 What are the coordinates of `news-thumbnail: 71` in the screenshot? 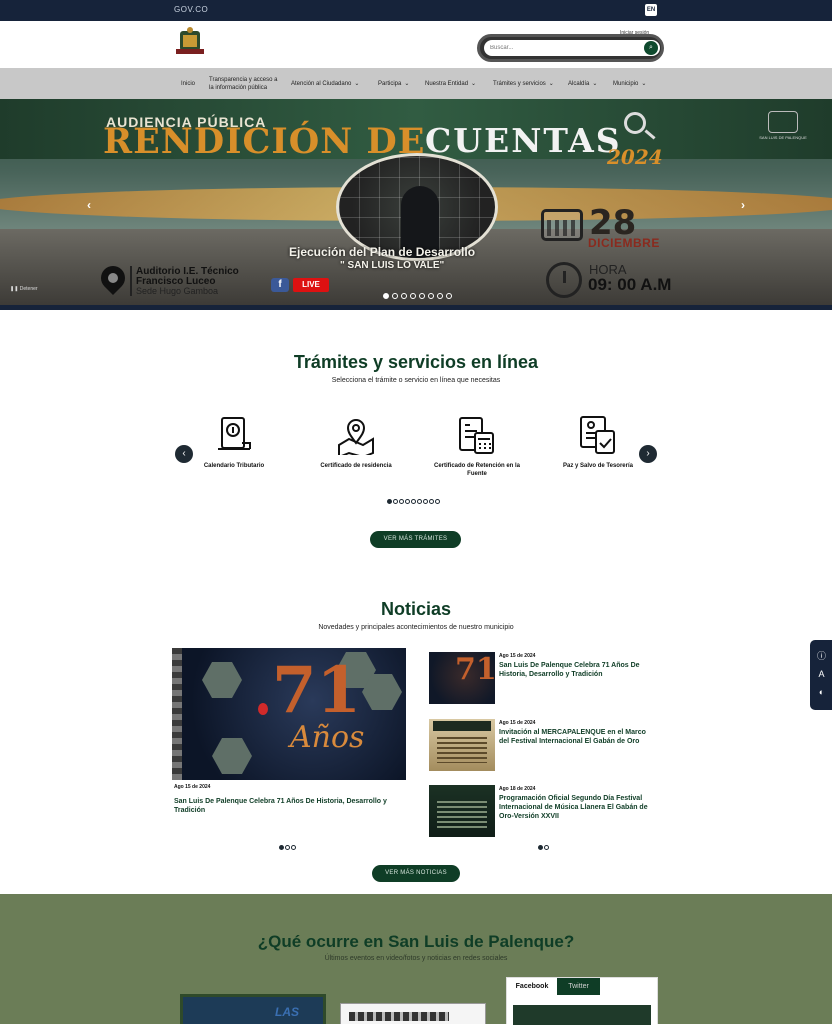 It's located at (462, 678).